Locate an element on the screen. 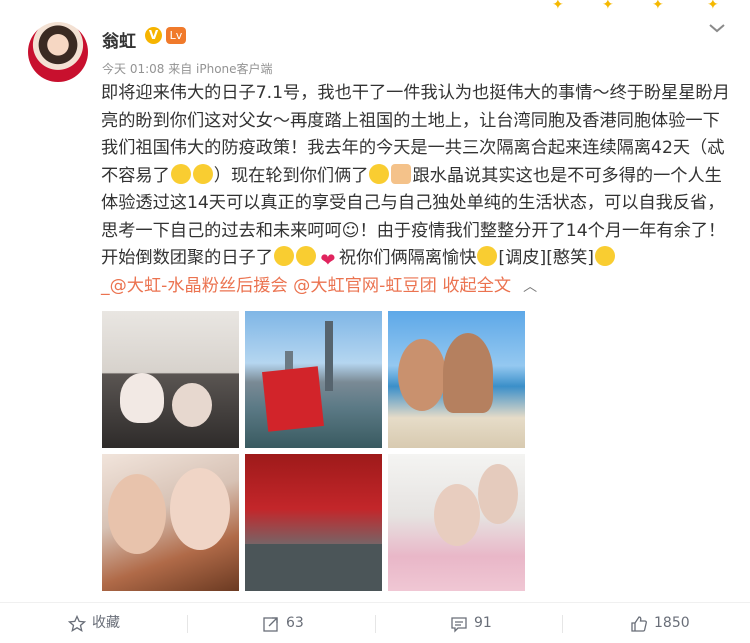  post-text-part: ）现在轮到你们俩了 is located at coordinates (291, 175).